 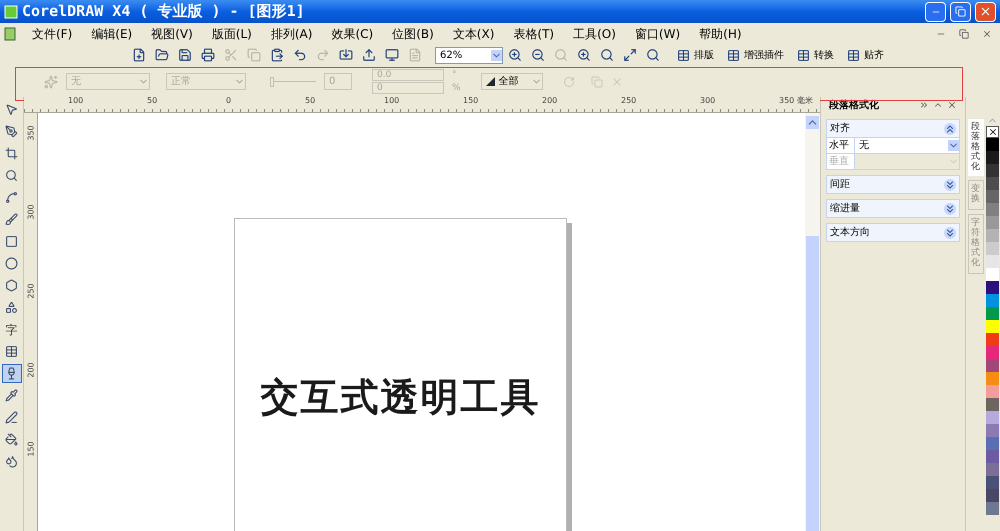 What do you see at coordinates (815, 55) in the screenshot?
I see `toolbar-text-button: 转换` at bounding box center [815, 55].